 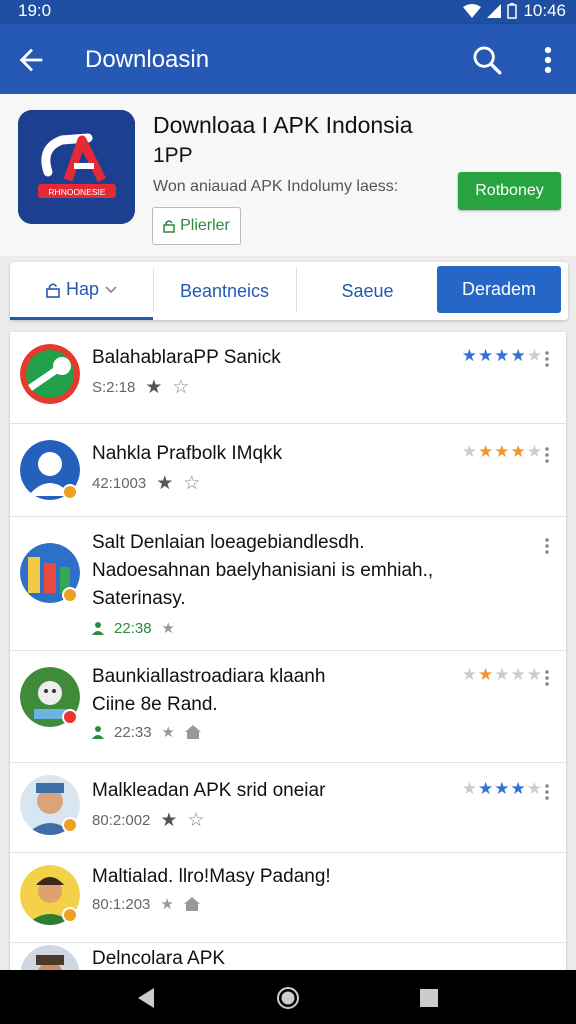 I want to click on list-item-title: Salt Denlaian loeagebiandlesdh., so click(x=228, y=542).